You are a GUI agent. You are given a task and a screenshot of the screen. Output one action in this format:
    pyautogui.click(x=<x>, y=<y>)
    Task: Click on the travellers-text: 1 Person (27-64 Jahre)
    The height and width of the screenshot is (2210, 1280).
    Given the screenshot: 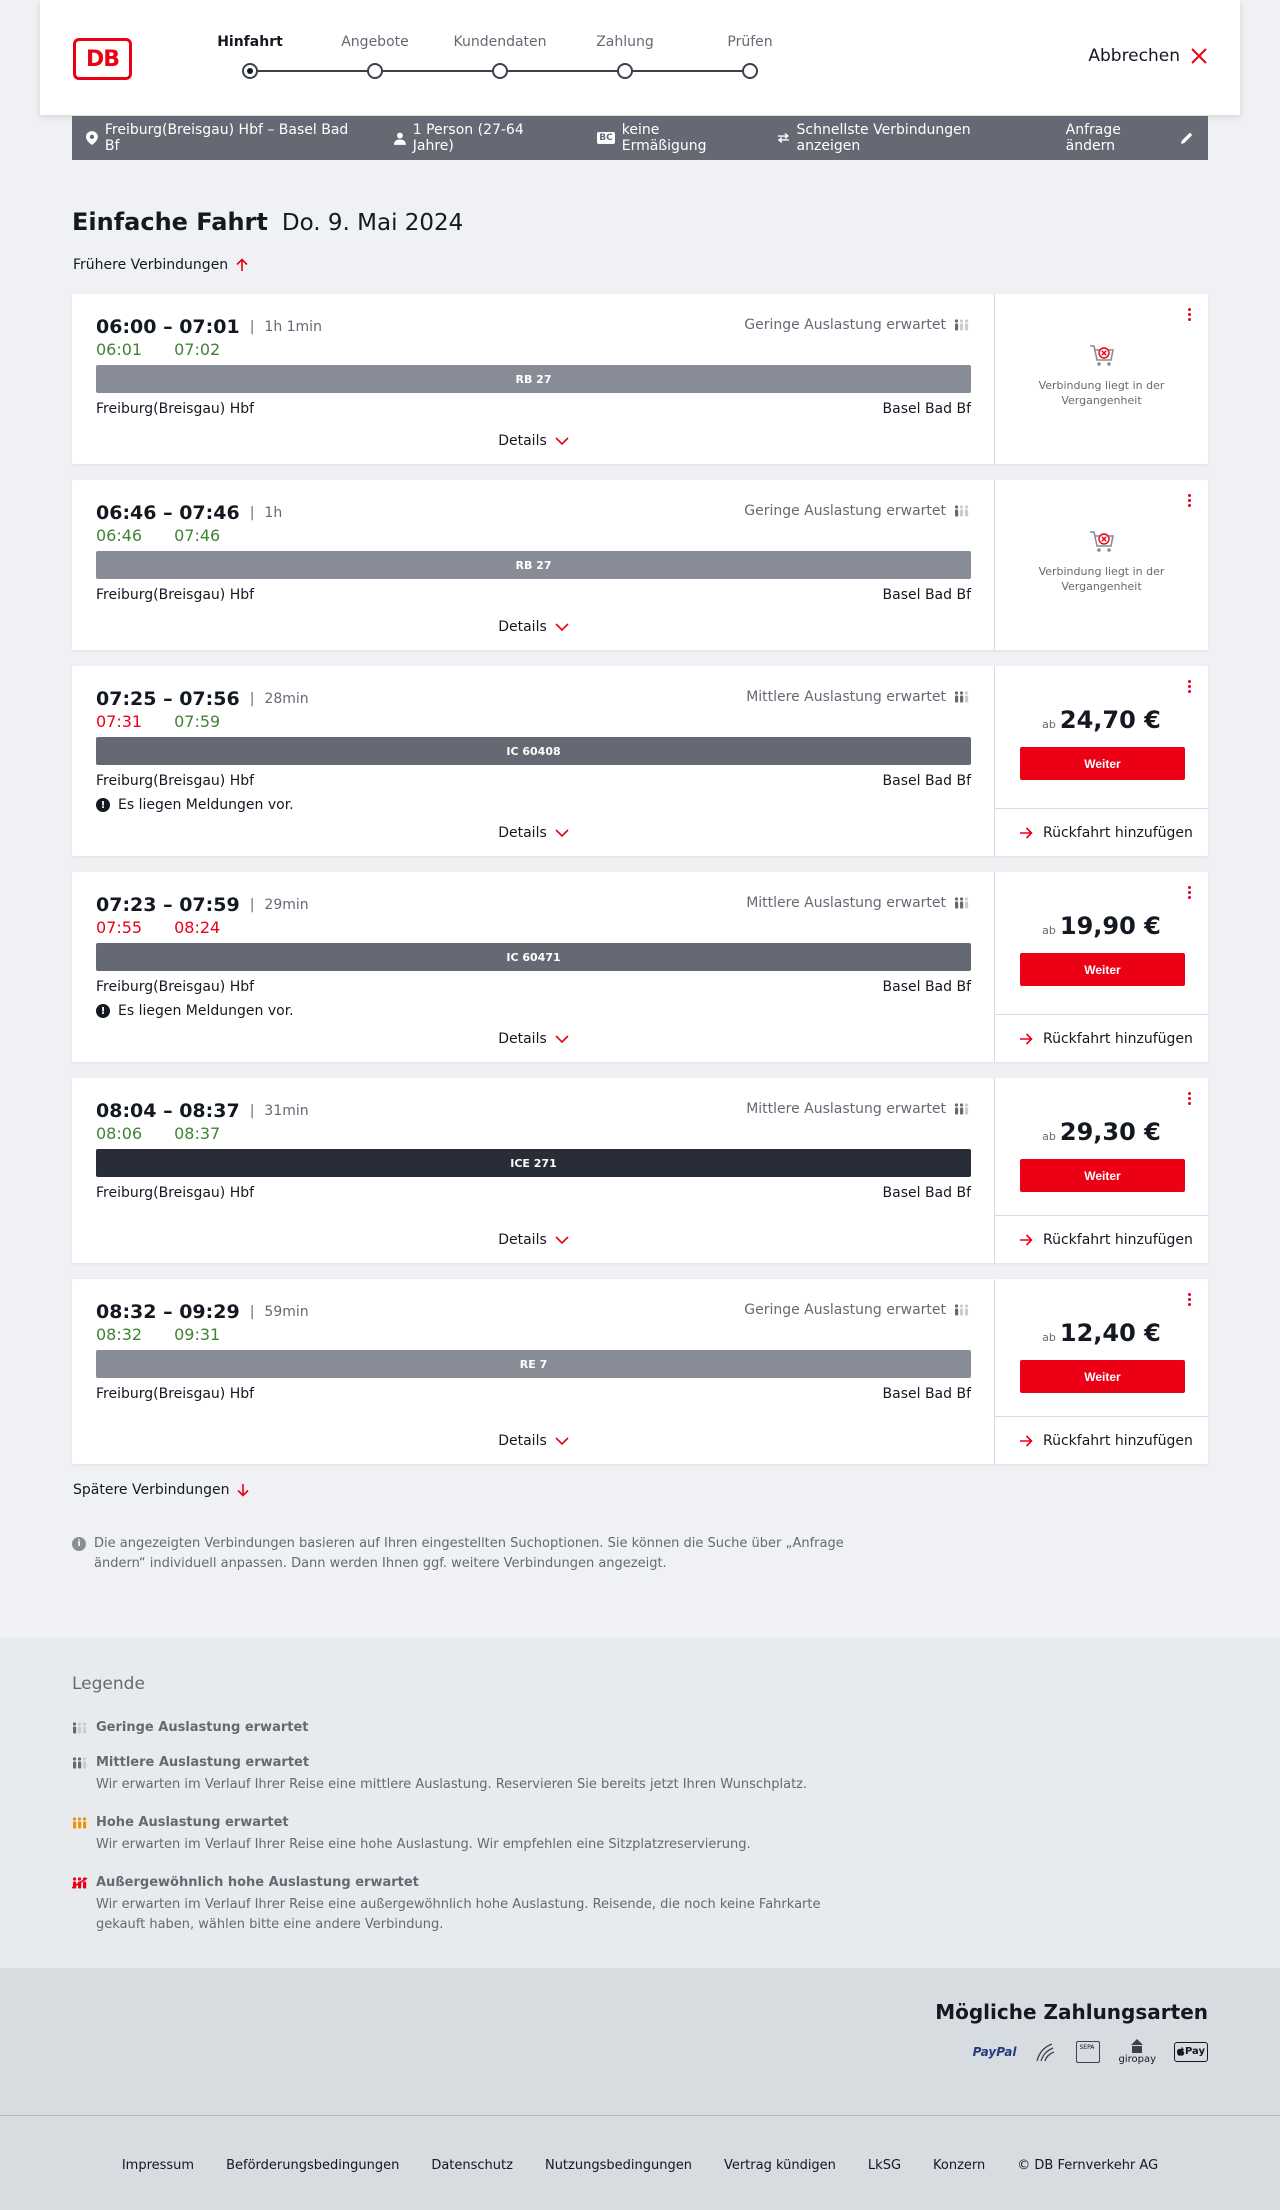 What is the action you would take?
    pyautogui.click(x=468, y=138)
    